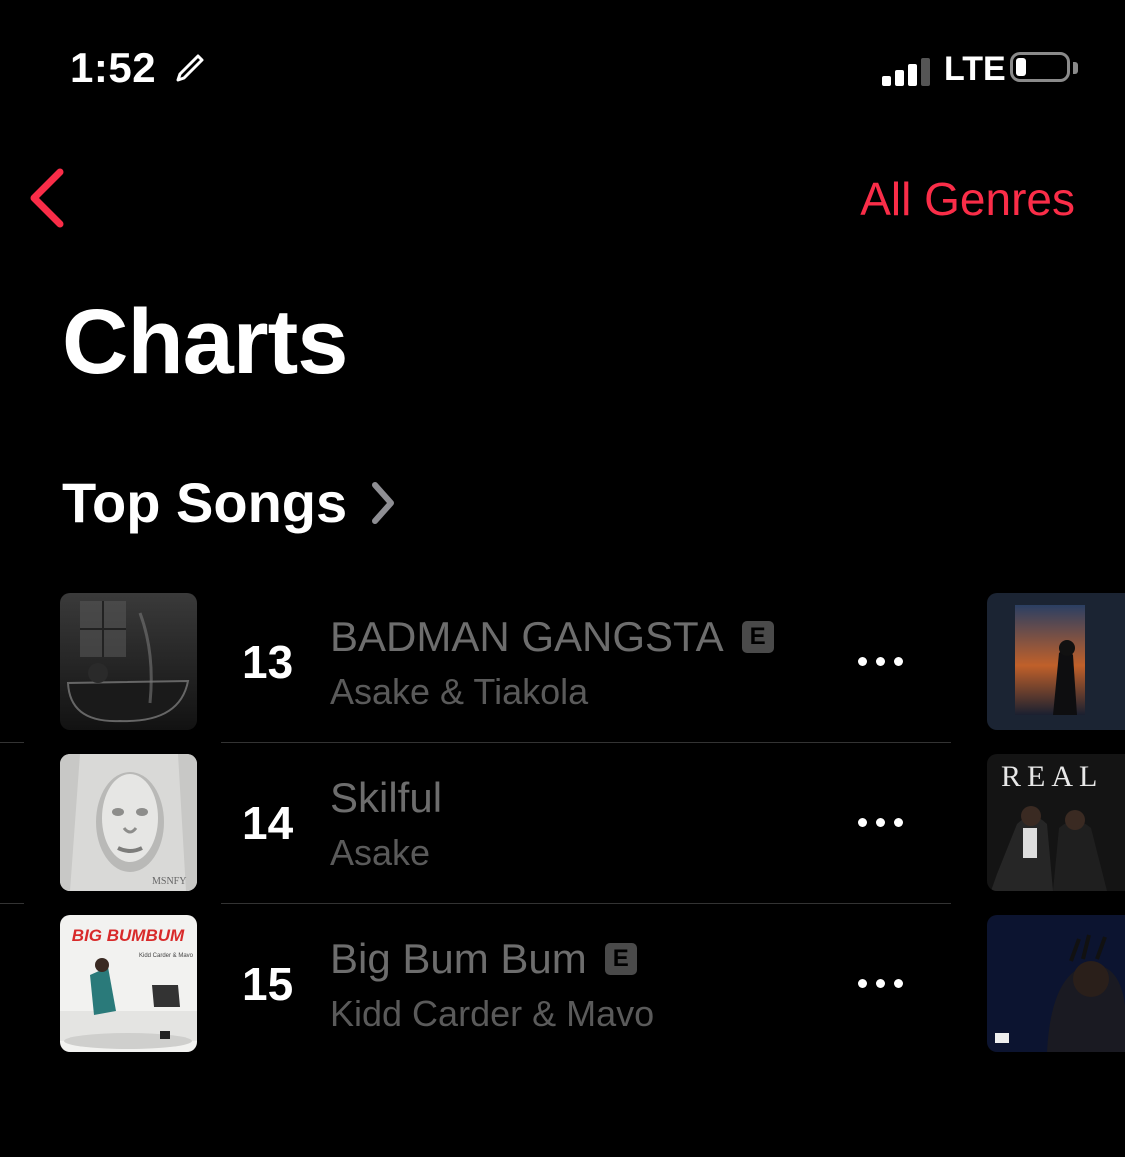  I want to click on song-title-text: Skilful, so click(386, 797).